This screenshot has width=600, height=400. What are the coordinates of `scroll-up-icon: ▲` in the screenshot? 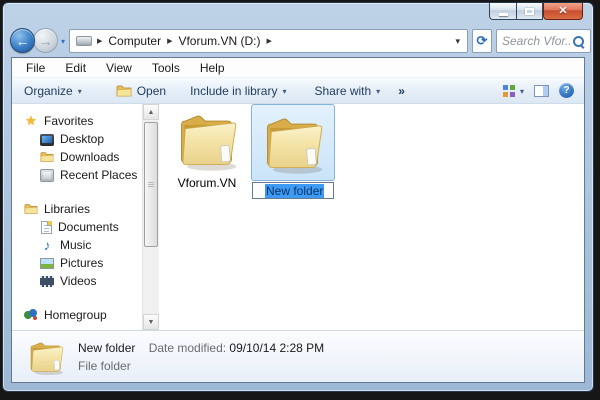 It's located at (151, 112).